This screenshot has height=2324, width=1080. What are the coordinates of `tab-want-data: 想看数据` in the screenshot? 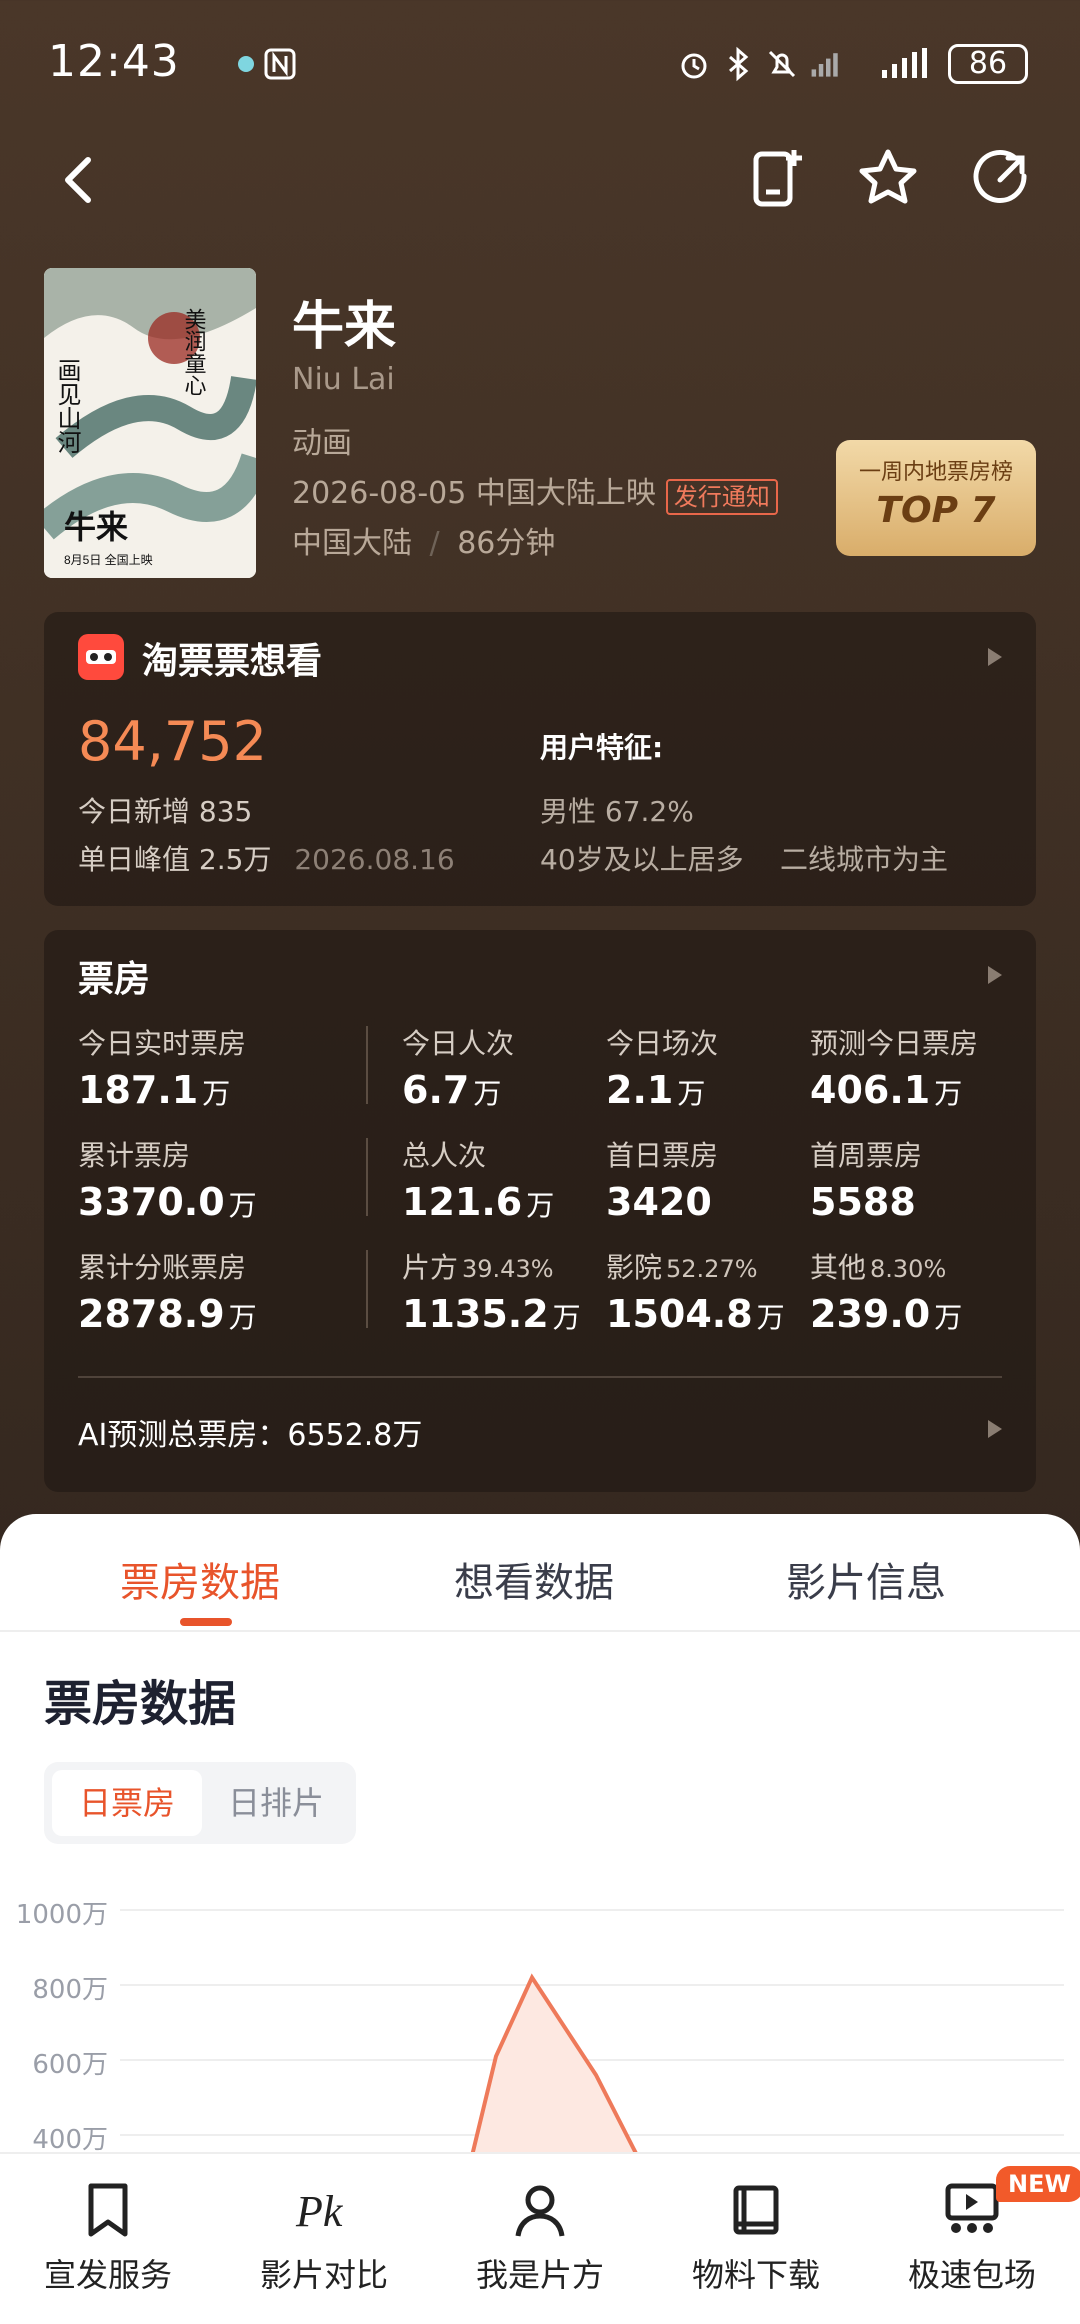 It's located at (534, 1579).